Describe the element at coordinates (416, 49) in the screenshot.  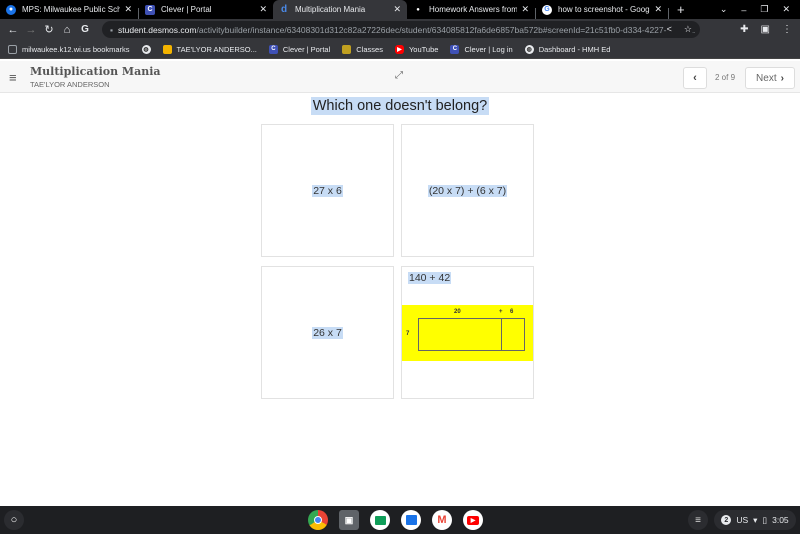
I see `bookmark-youtube: ▶ YouTube` at that location.